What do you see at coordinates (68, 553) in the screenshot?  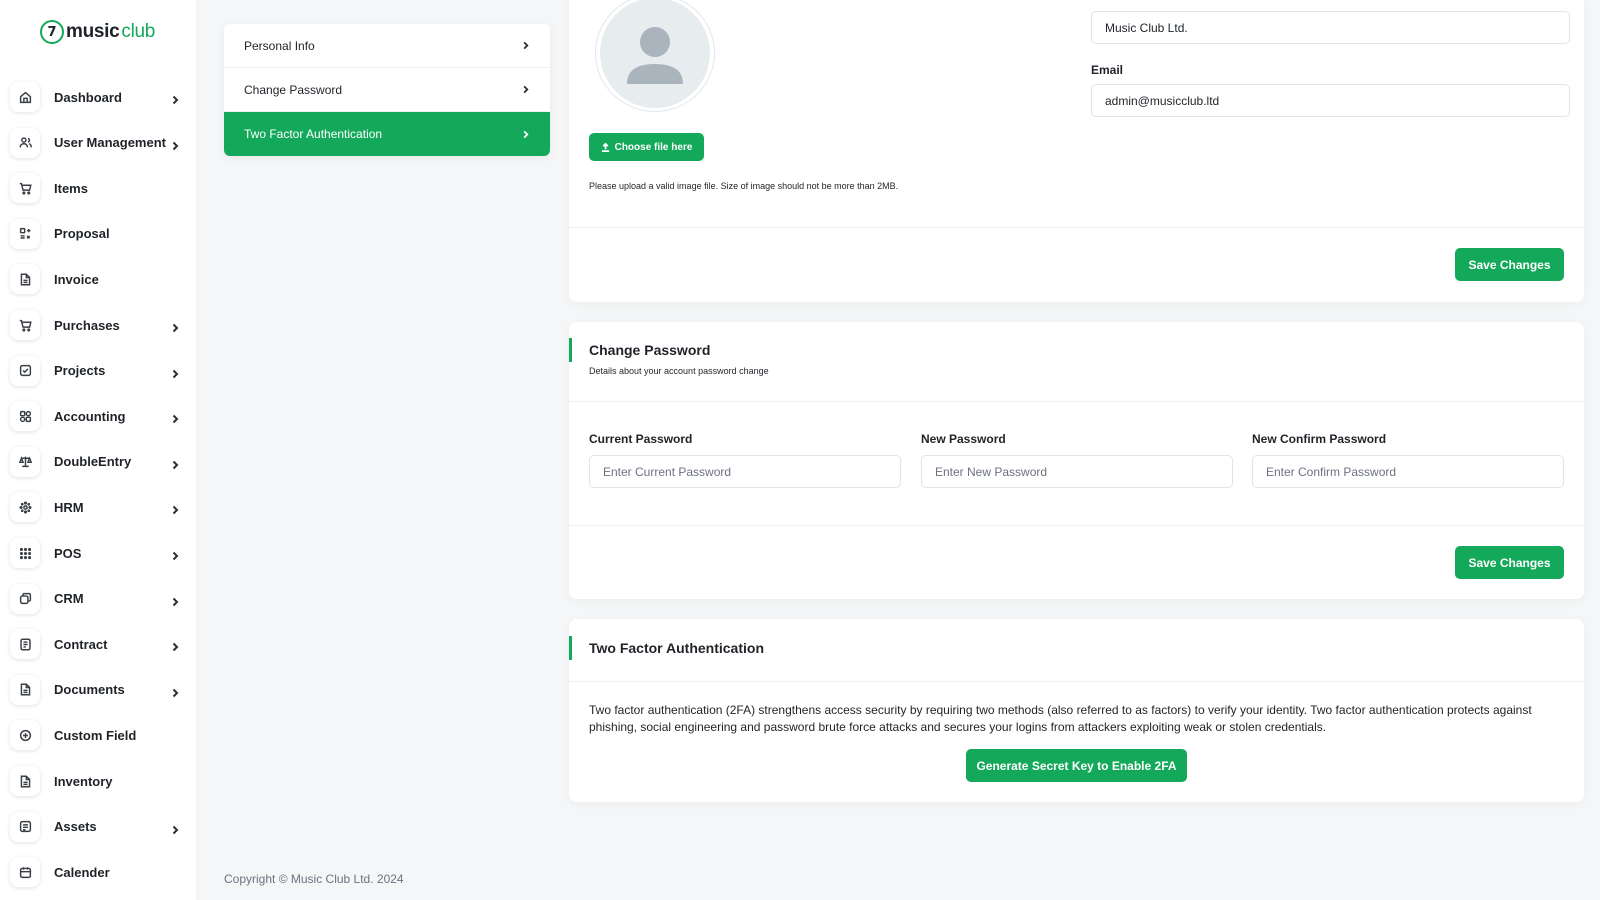 I see `sidebar-item-label: POS` at bounding box center [68, 553].